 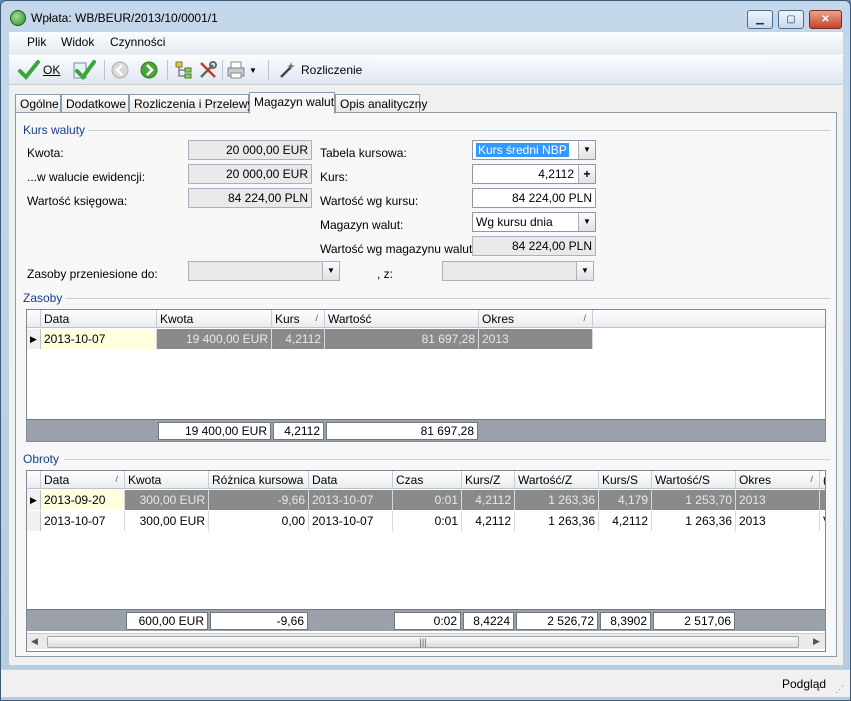 What do you see at coordinates (36, 42) in the screenshot?
I see `menu-plik: Plik` at bounding box center [36, 42].